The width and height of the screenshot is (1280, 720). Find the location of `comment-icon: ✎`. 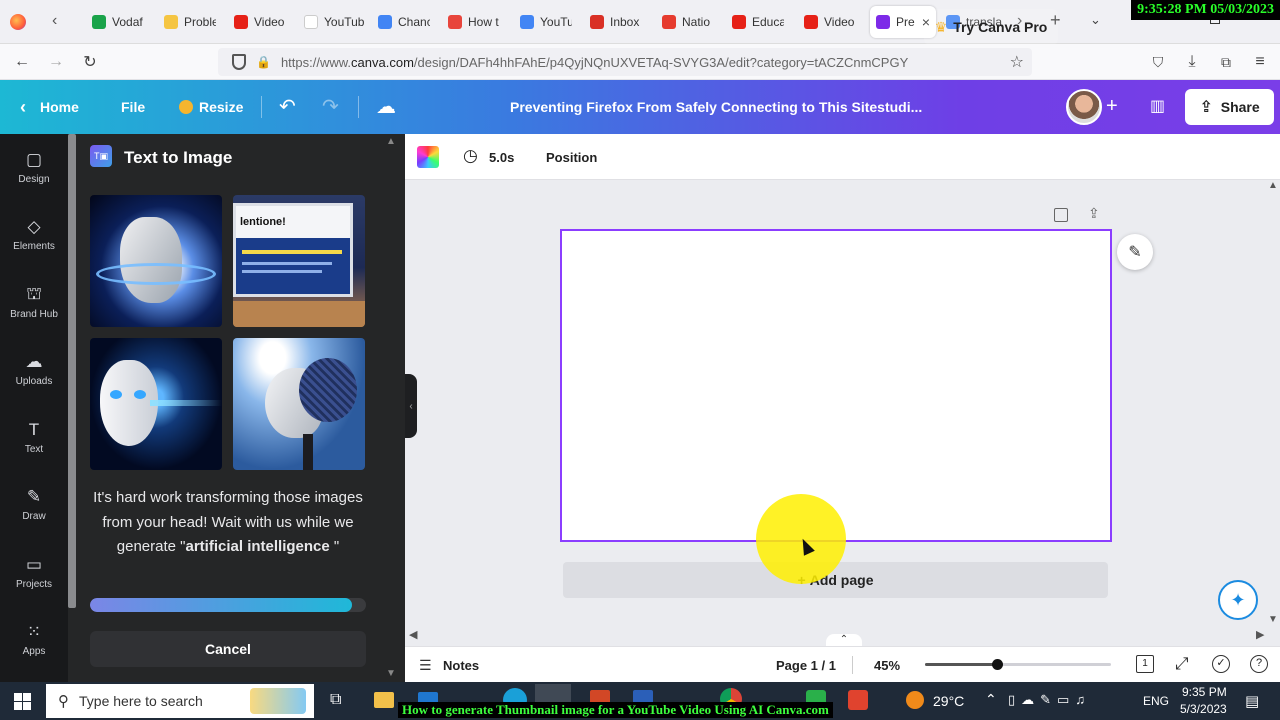

comment-icon: ✎ is located at coordinates (1135, 252).